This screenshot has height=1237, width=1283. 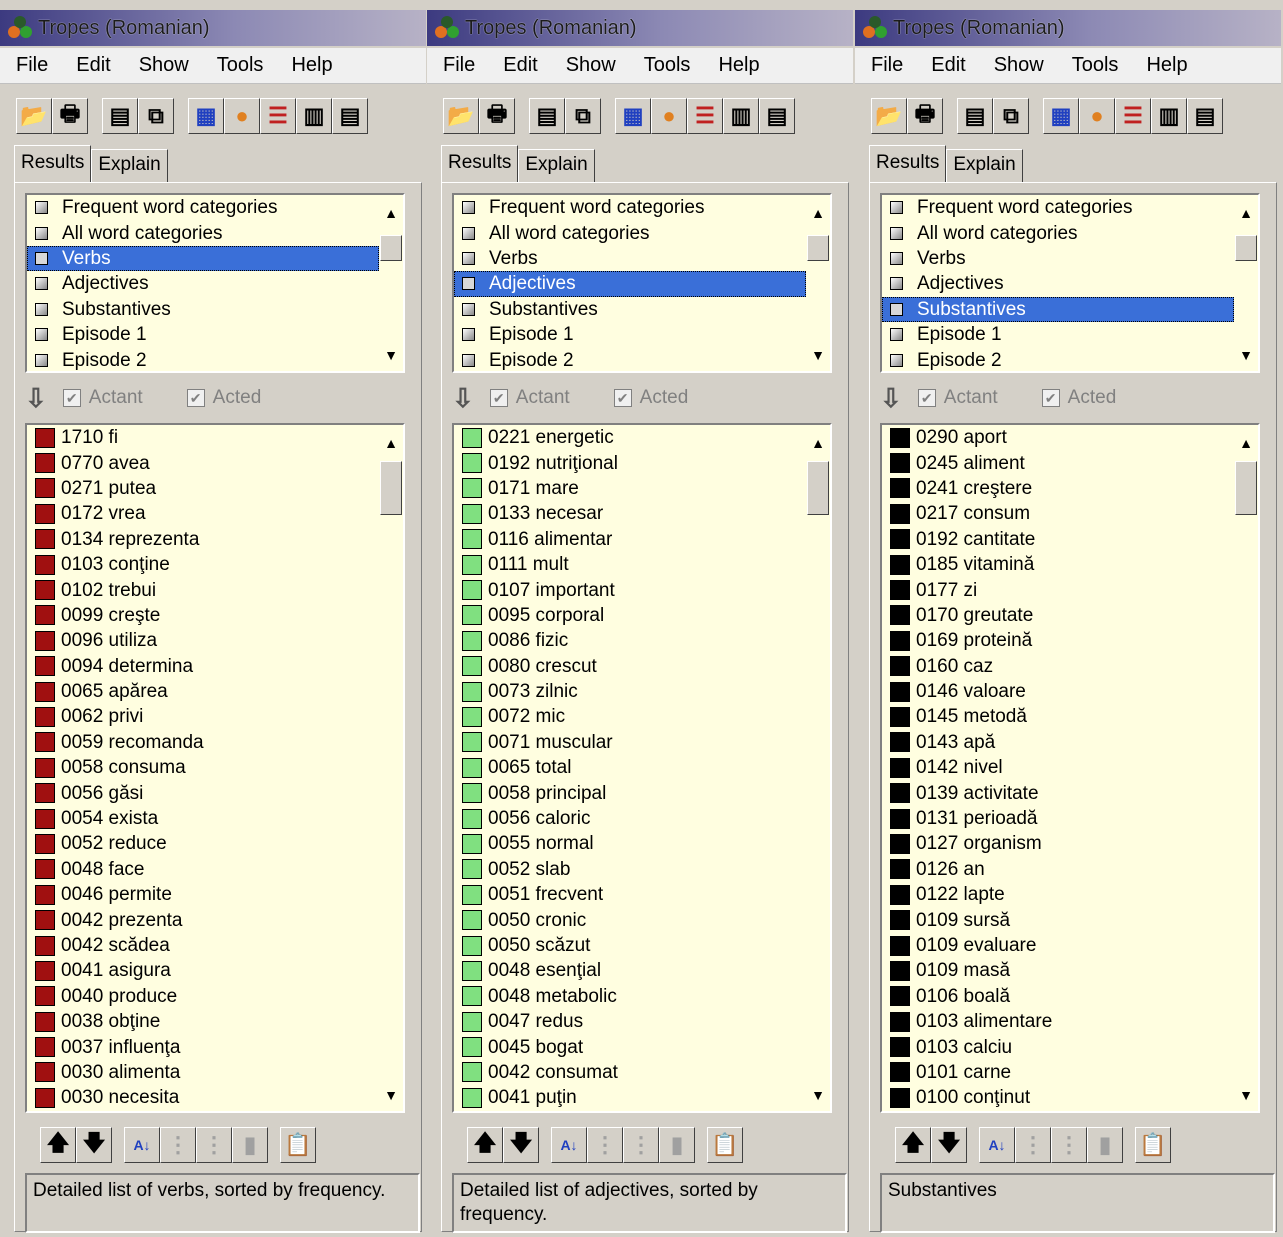 I want to click on category-item: Episode 2, so click(x=215, y=359).